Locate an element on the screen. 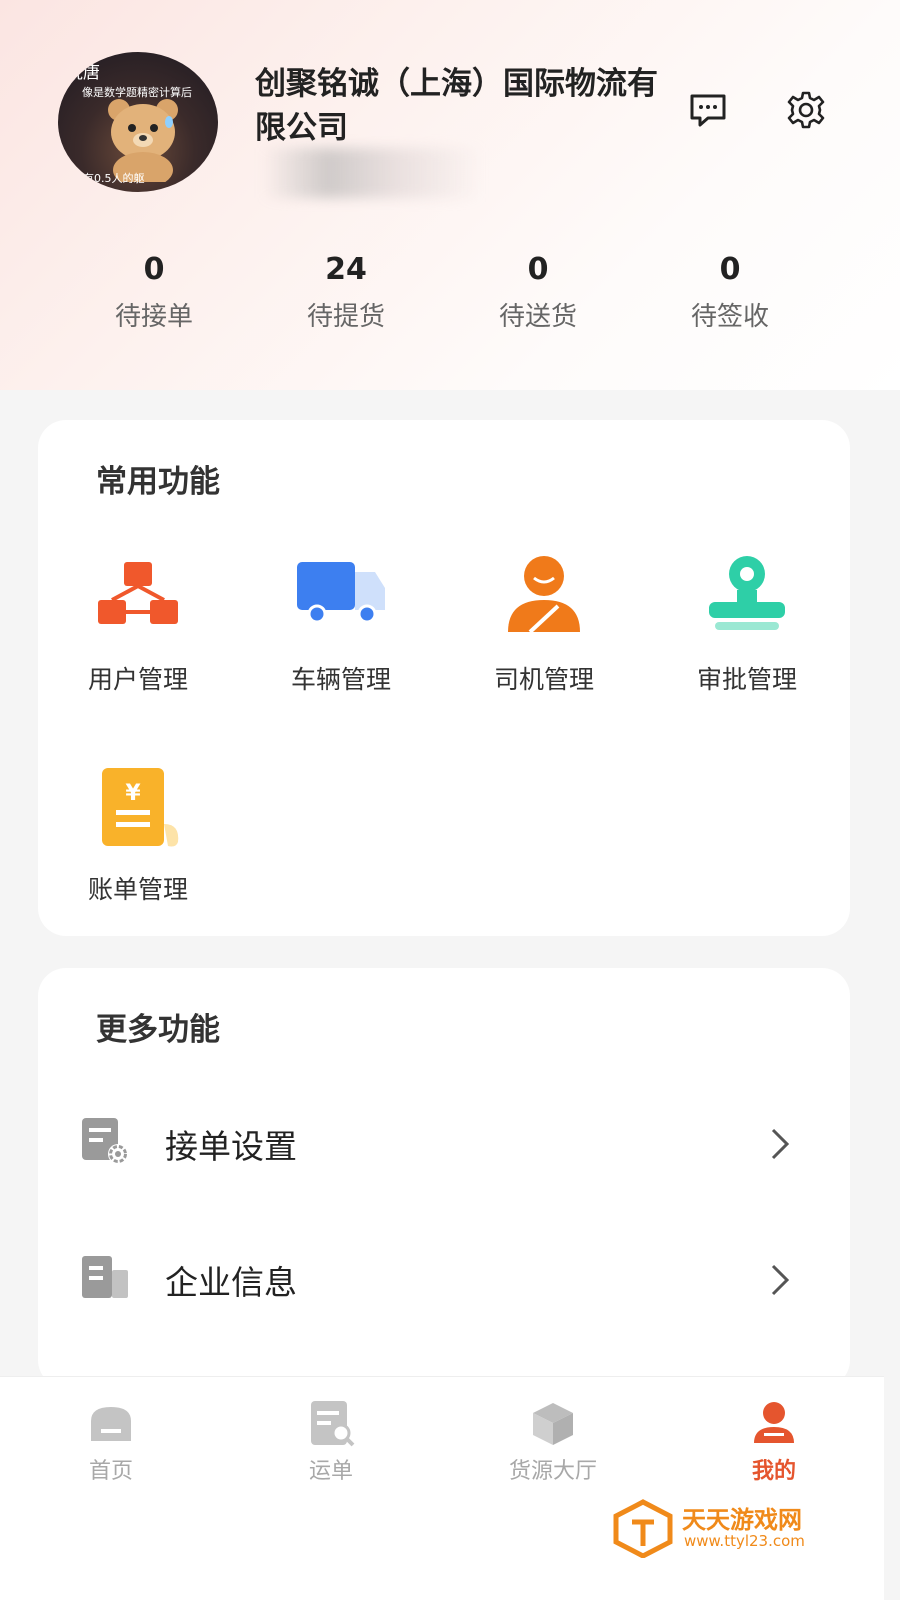 This screenshot has height=1600, width=900. stat-pending-accept: 0 待接单 is located at coordinates (154, 291).